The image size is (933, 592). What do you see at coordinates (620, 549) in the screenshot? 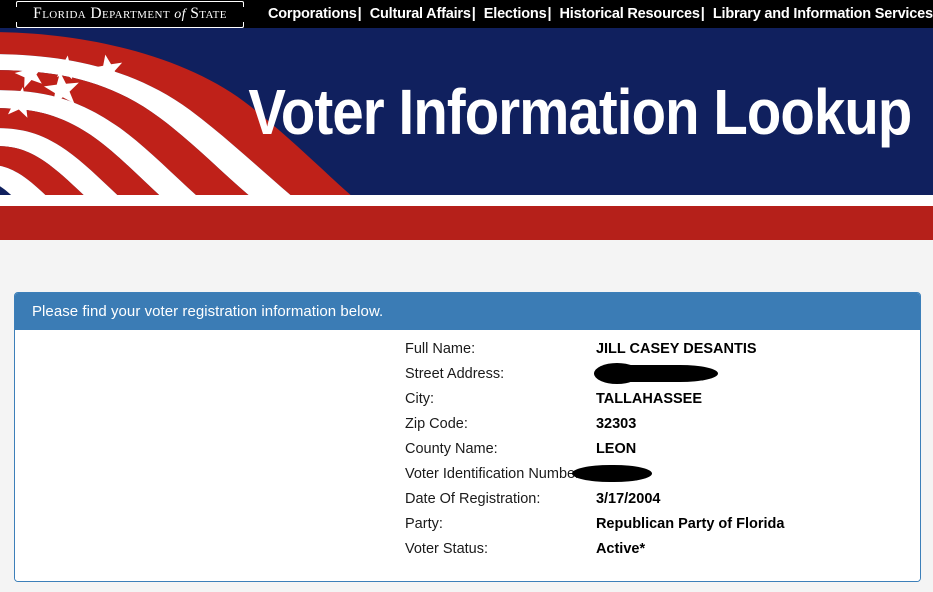
I see `field-value-voter-status: Active*` at bounding box center [620, 549].